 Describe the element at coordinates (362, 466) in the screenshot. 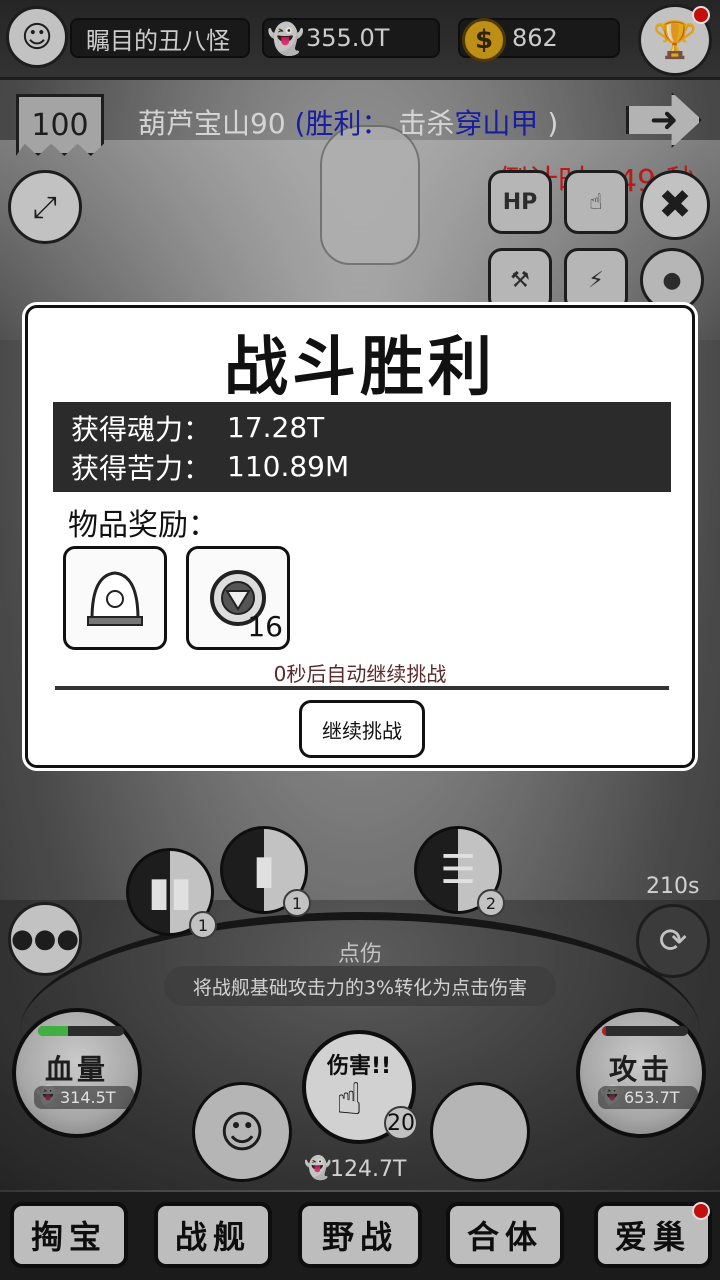

I see `reward-row: 获得苦力： 110.89M` at that location.